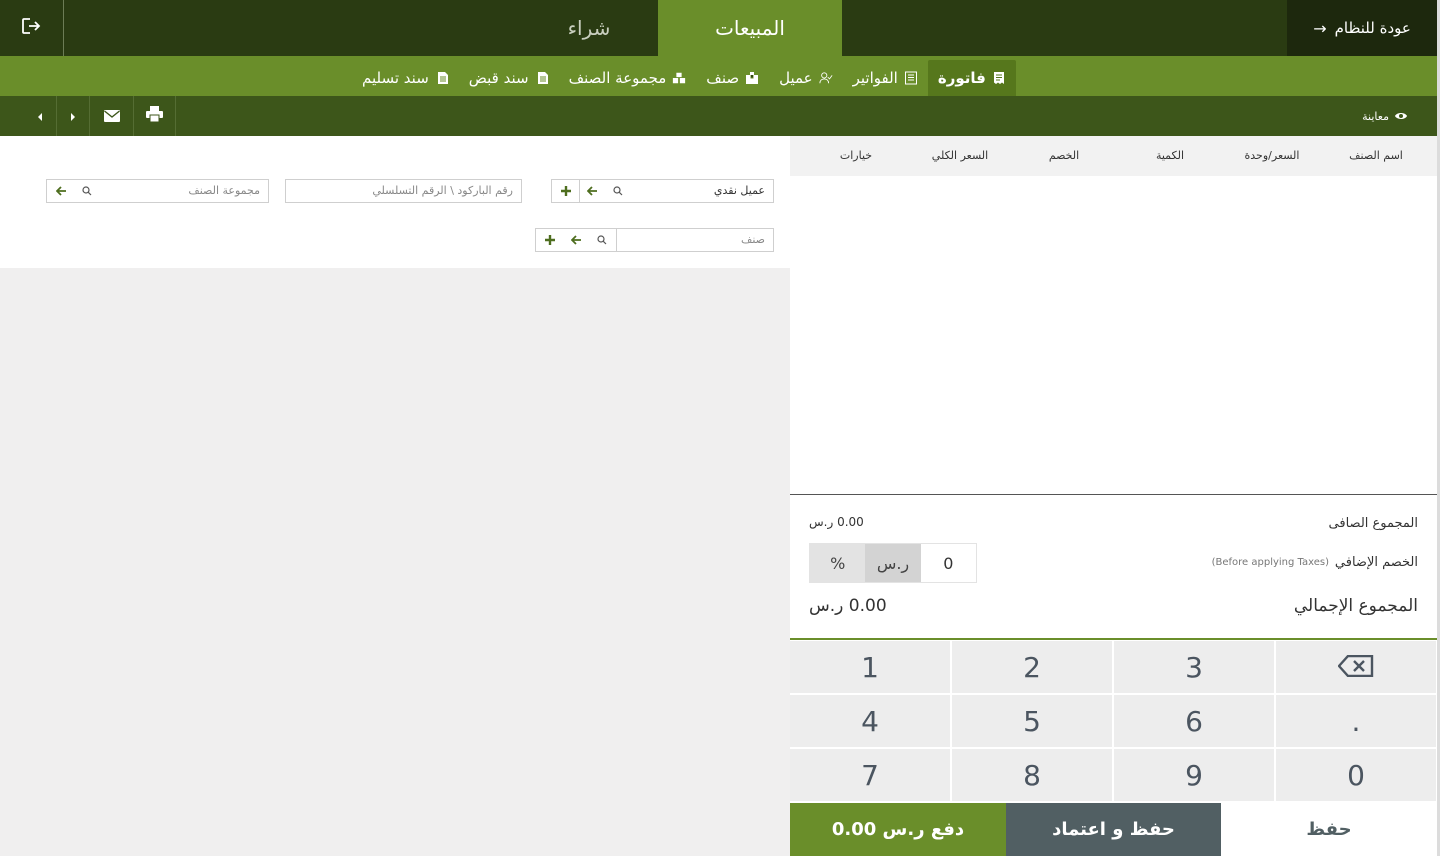 The width and height of the screenshot is (1440, 856). Describe the element at coordinates (752, 239) in the screenshot. I see `item-placeholder: صنف` at that location.